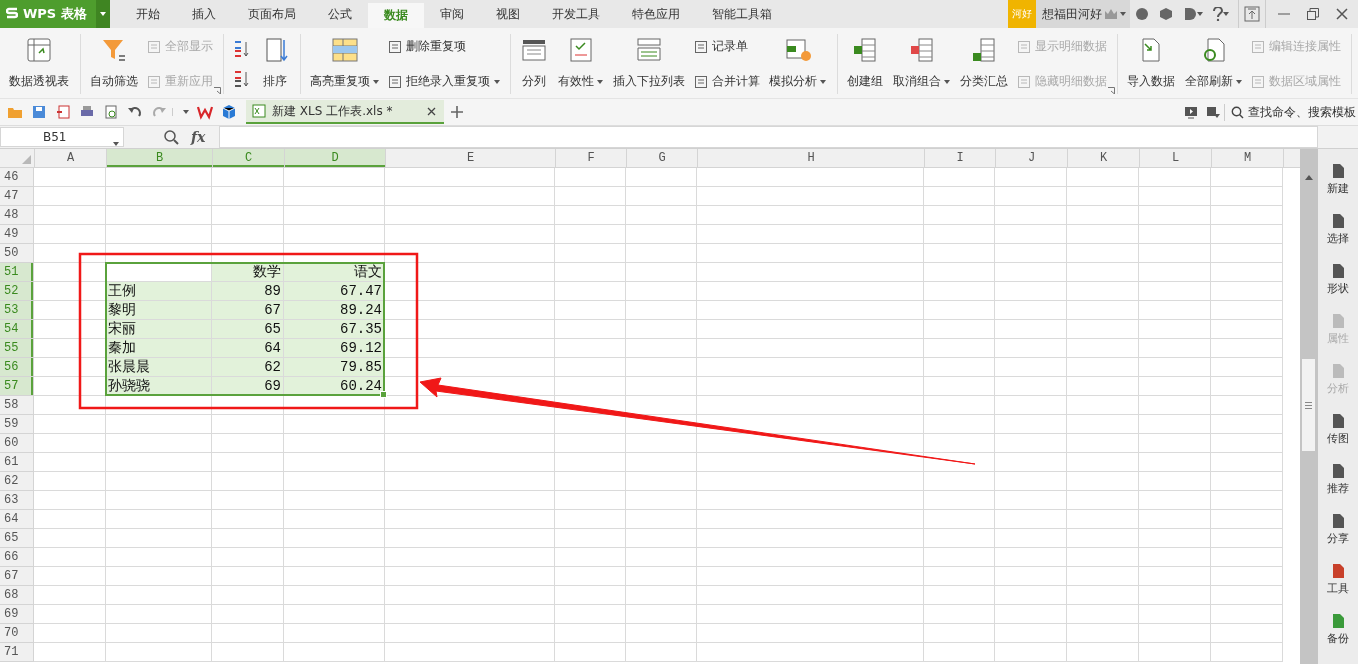 The height and width of the screenshot is (664, 1358). I want to click on ribbon-button: 排序, so click(275, 64).